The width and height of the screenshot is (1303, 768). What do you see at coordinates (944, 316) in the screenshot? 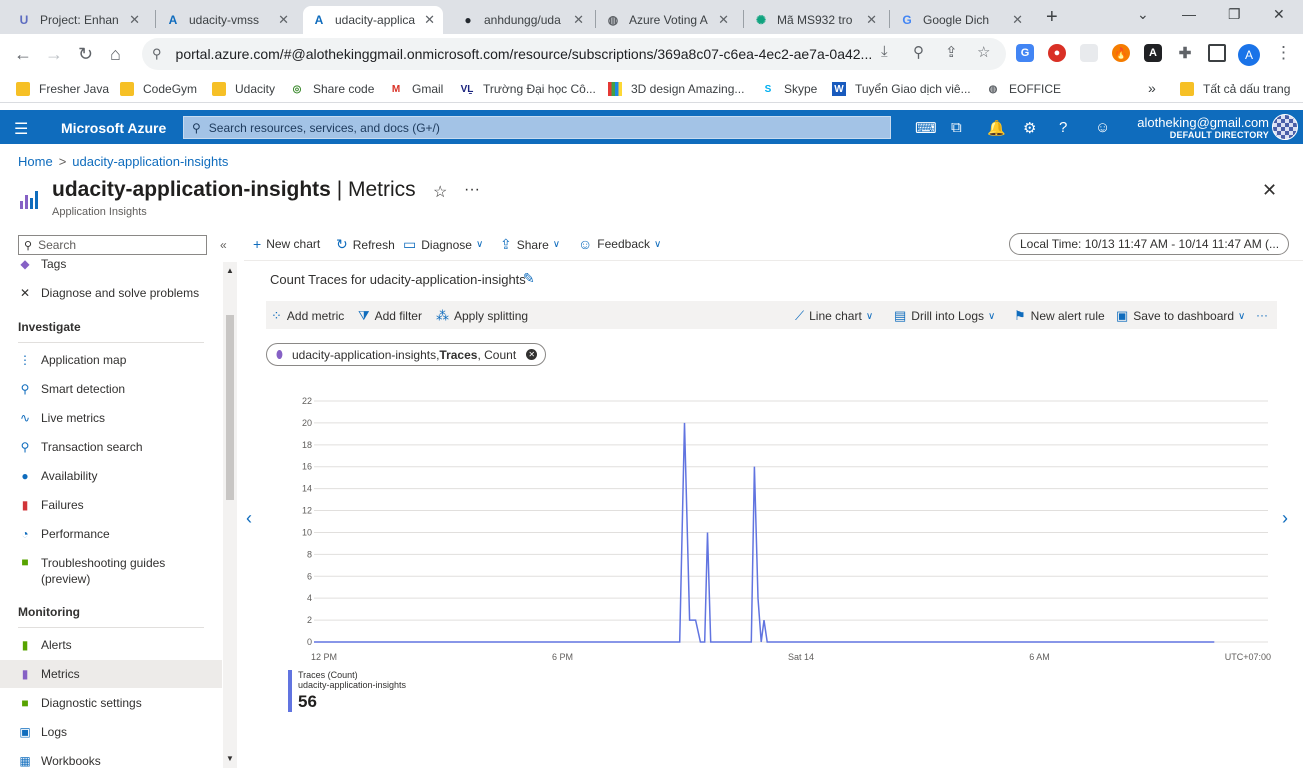
I see `drill-into-logs-dropdown: ▤ Drill into Logs ∨` at bounding box center [944, 316].